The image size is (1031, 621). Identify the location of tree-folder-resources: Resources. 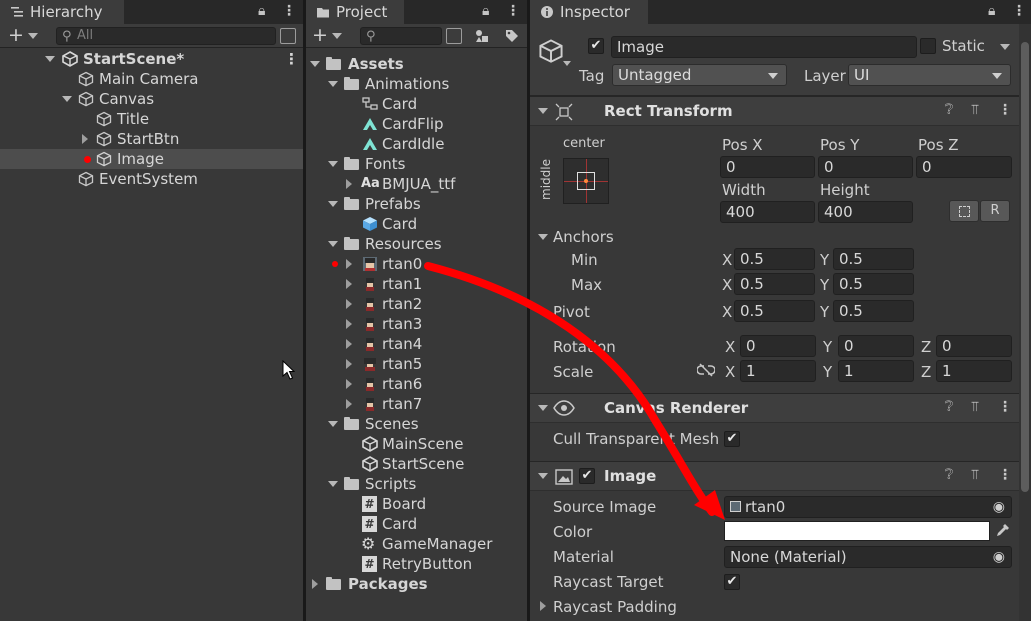
(416, 244).